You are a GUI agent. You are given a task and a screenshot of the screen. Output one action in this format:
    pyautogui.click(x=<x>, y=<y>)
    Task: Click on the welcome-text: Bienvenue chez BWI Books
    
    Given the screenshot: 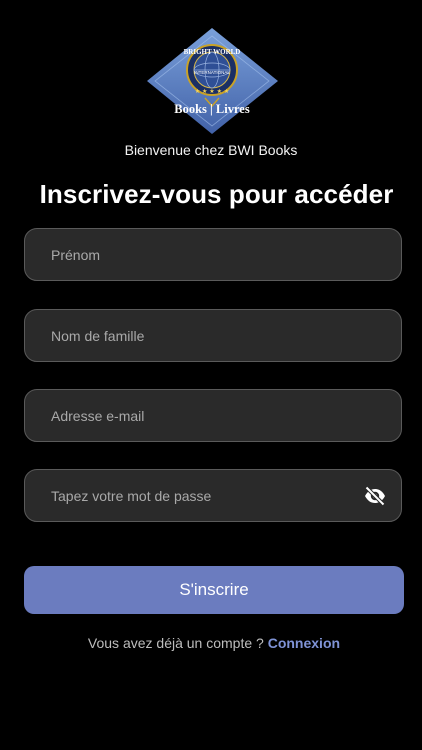 What is the action you would take?
    pyautogui.click(x=211, y=150)
    